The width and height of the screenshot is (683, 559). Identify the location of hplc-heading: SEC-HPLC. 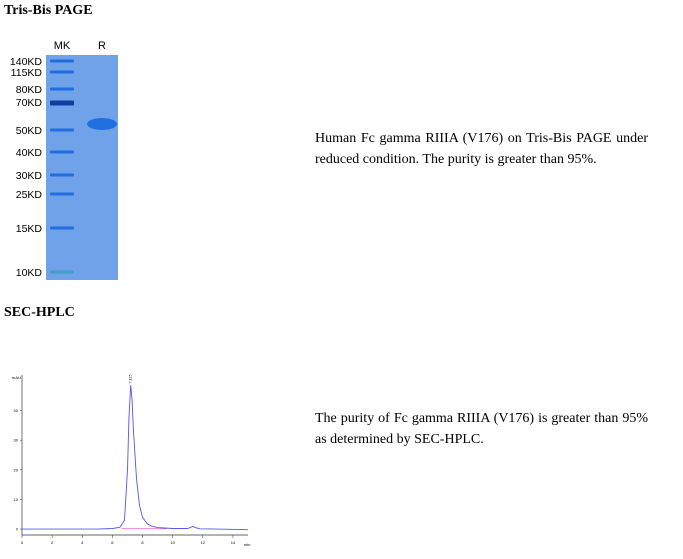
(39, 312).